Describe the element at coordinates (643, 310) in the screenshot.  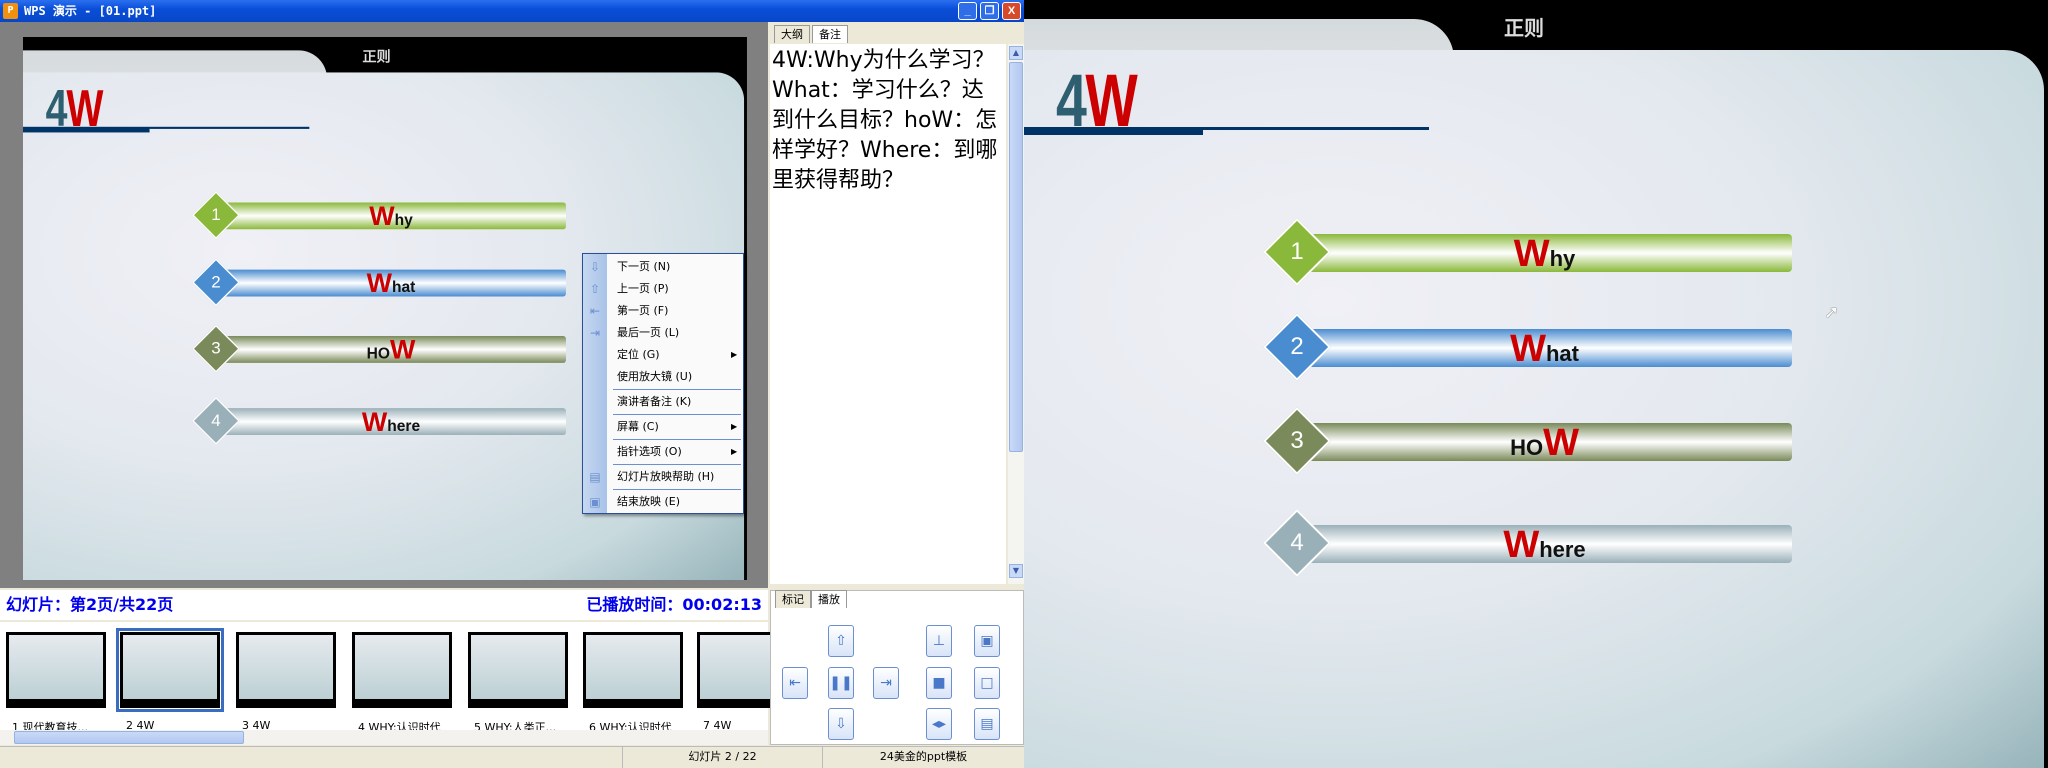
I see `menu-item-label: 第一页 (F)` at that location.